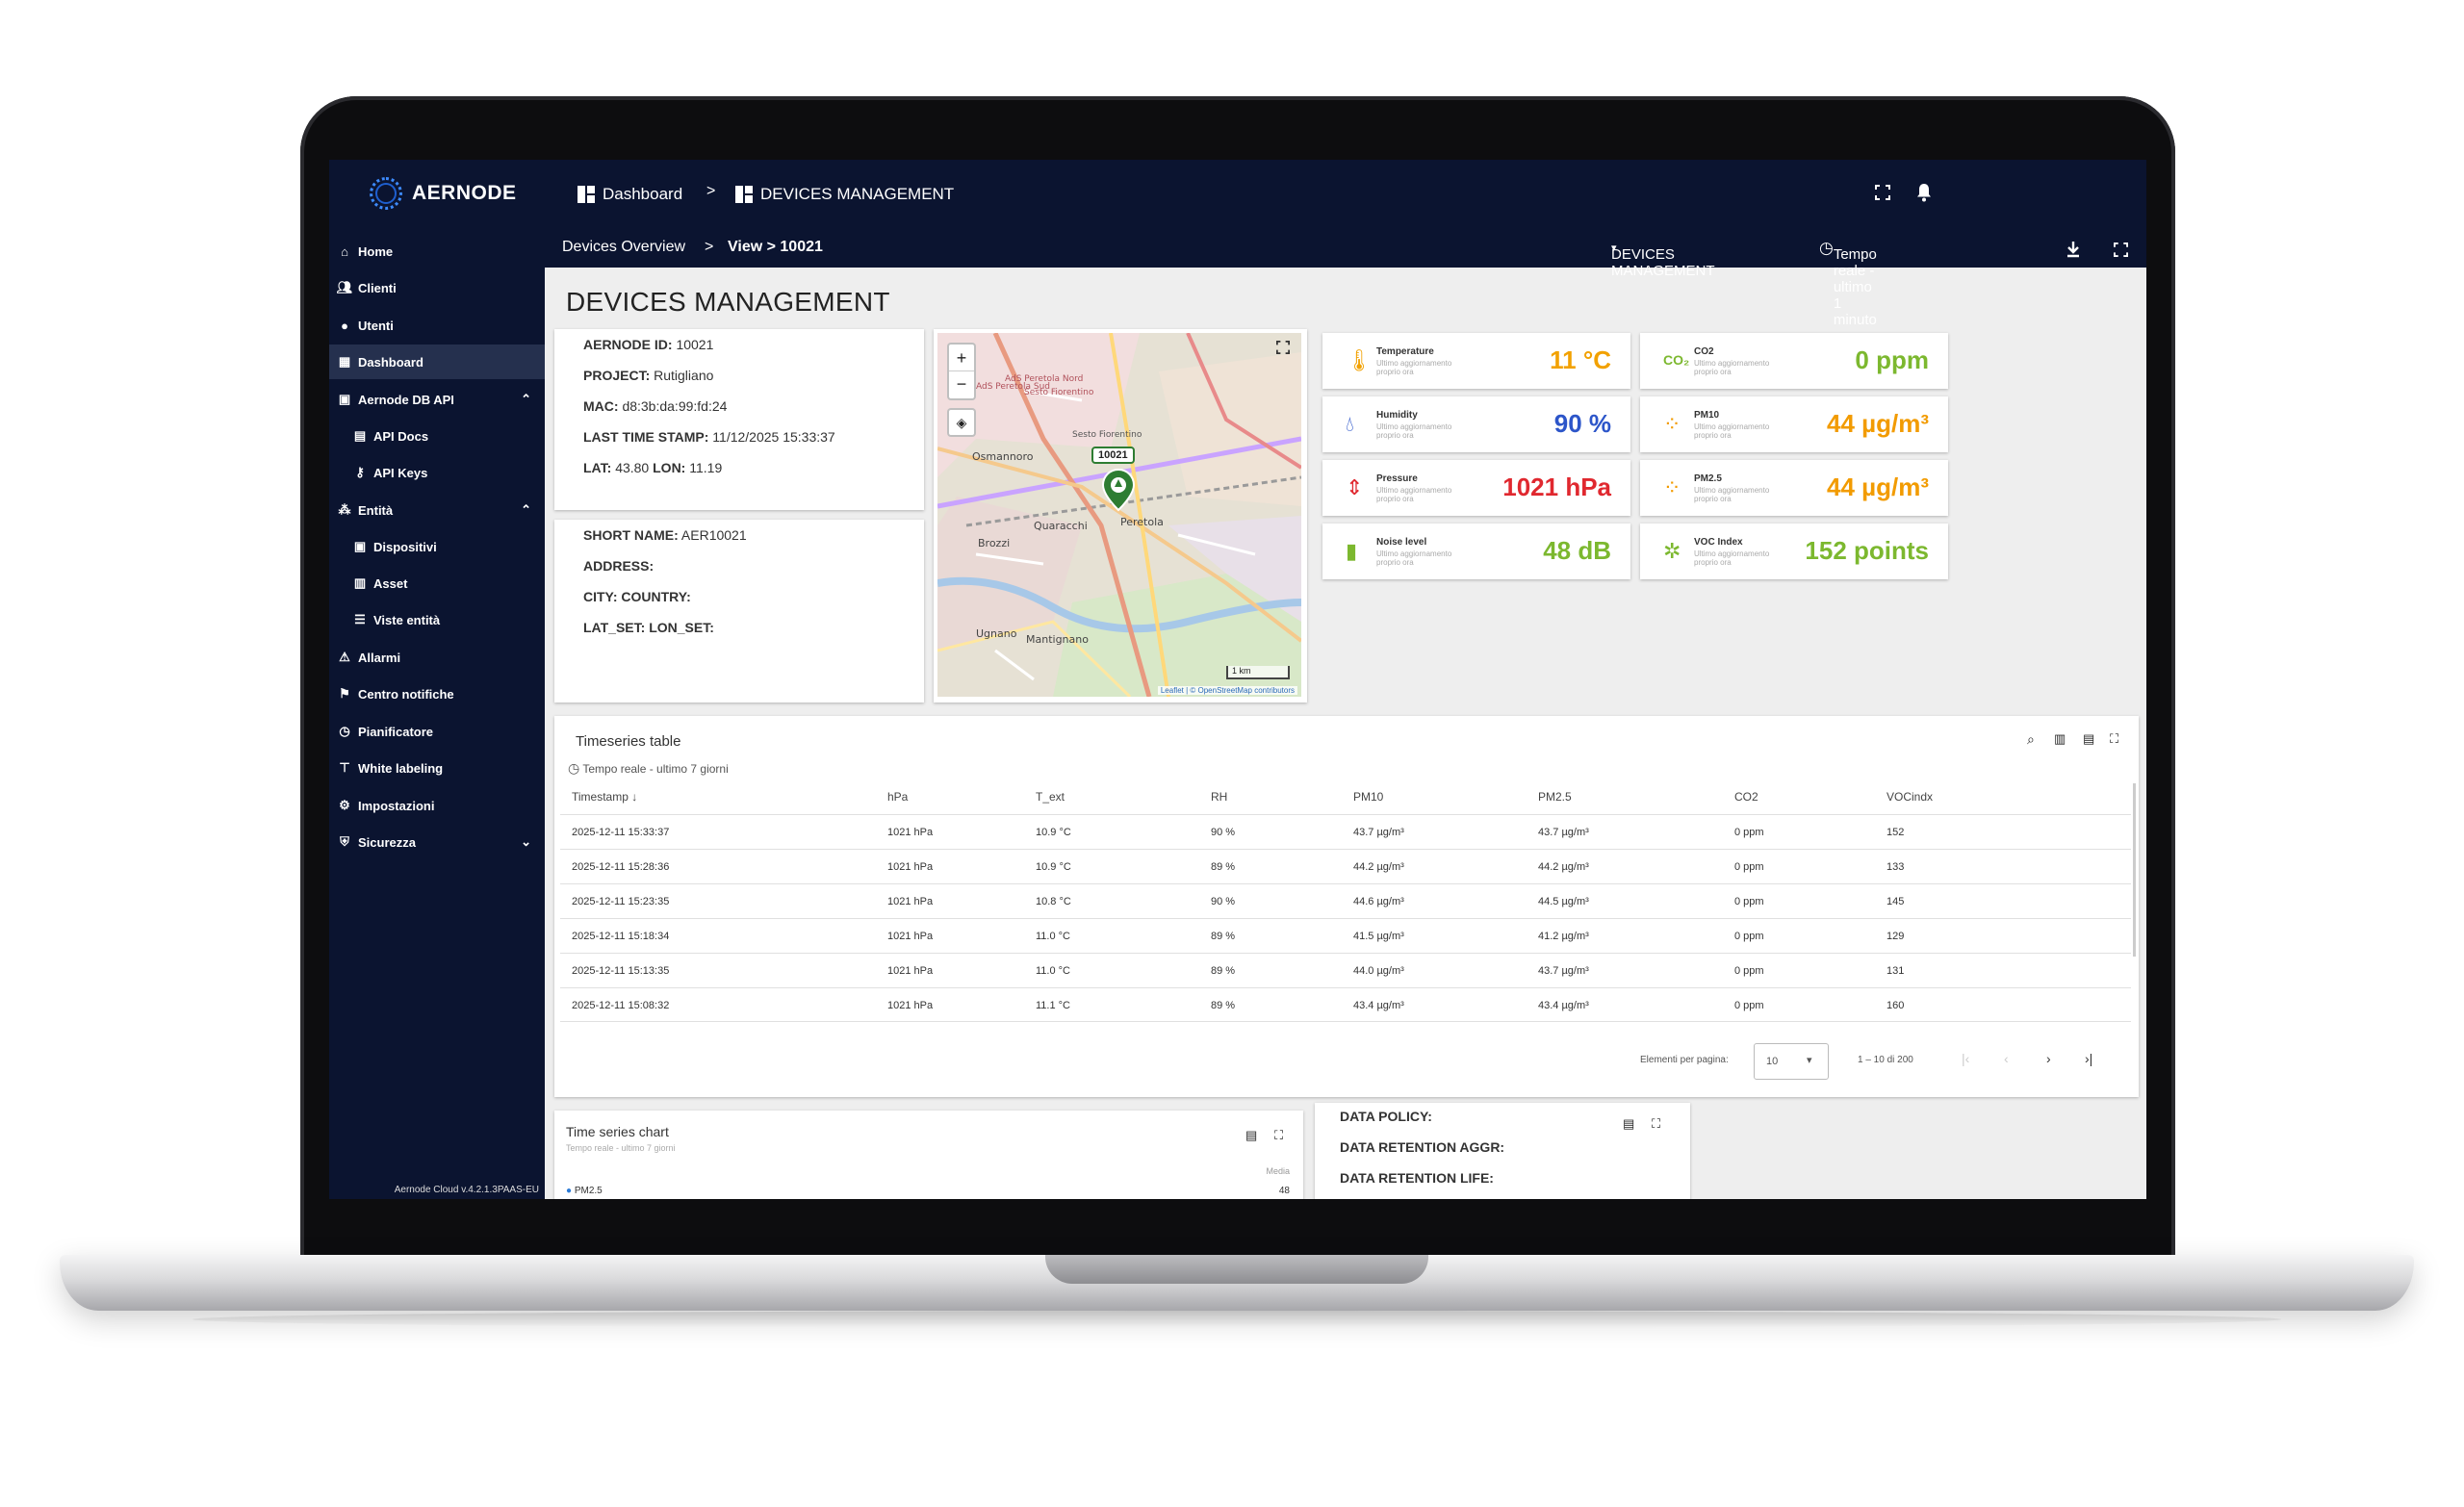 This screenshot has width=2464, height=1507. What do you see at coordinates (387, 842) in the screenshot?
I see `sidebar-item-label: Sicurezza` at bounding box center [387, 842].